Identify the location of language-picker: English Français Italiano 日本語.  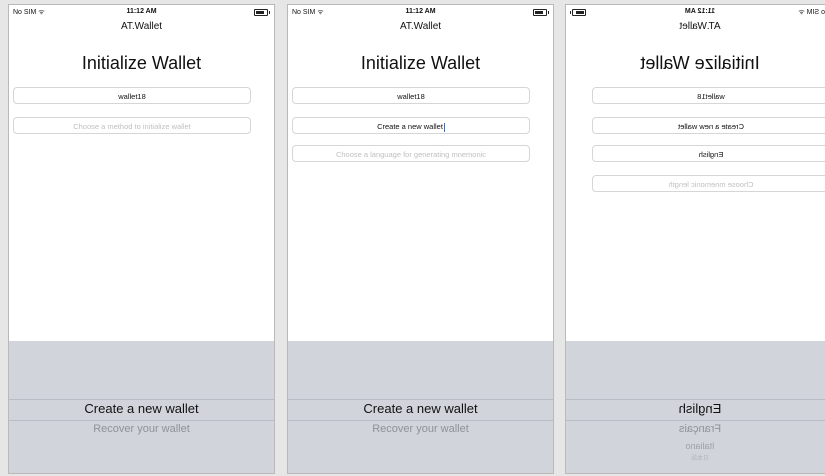
(695, 407).